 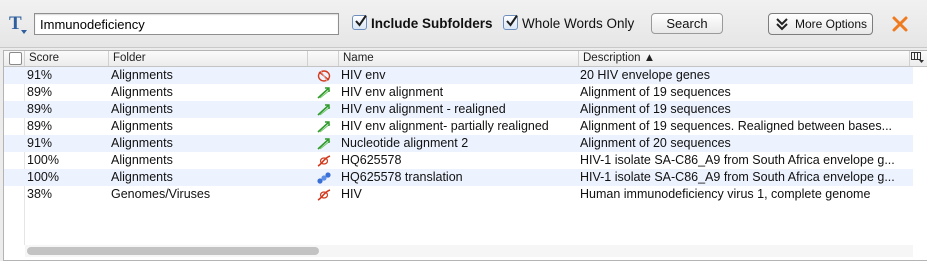 I want to click on row-name: HIV env, so click(x=363, y=75).